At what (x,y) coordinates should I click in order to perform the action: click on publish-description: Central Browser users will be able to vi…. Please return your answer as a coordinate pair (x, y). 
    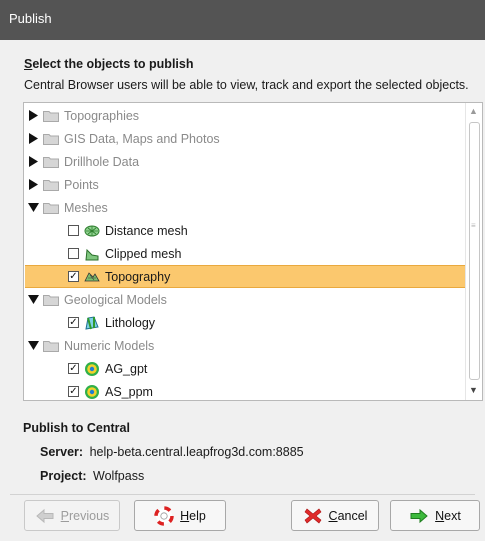
    Looking at the image, I should click on (246, 85).